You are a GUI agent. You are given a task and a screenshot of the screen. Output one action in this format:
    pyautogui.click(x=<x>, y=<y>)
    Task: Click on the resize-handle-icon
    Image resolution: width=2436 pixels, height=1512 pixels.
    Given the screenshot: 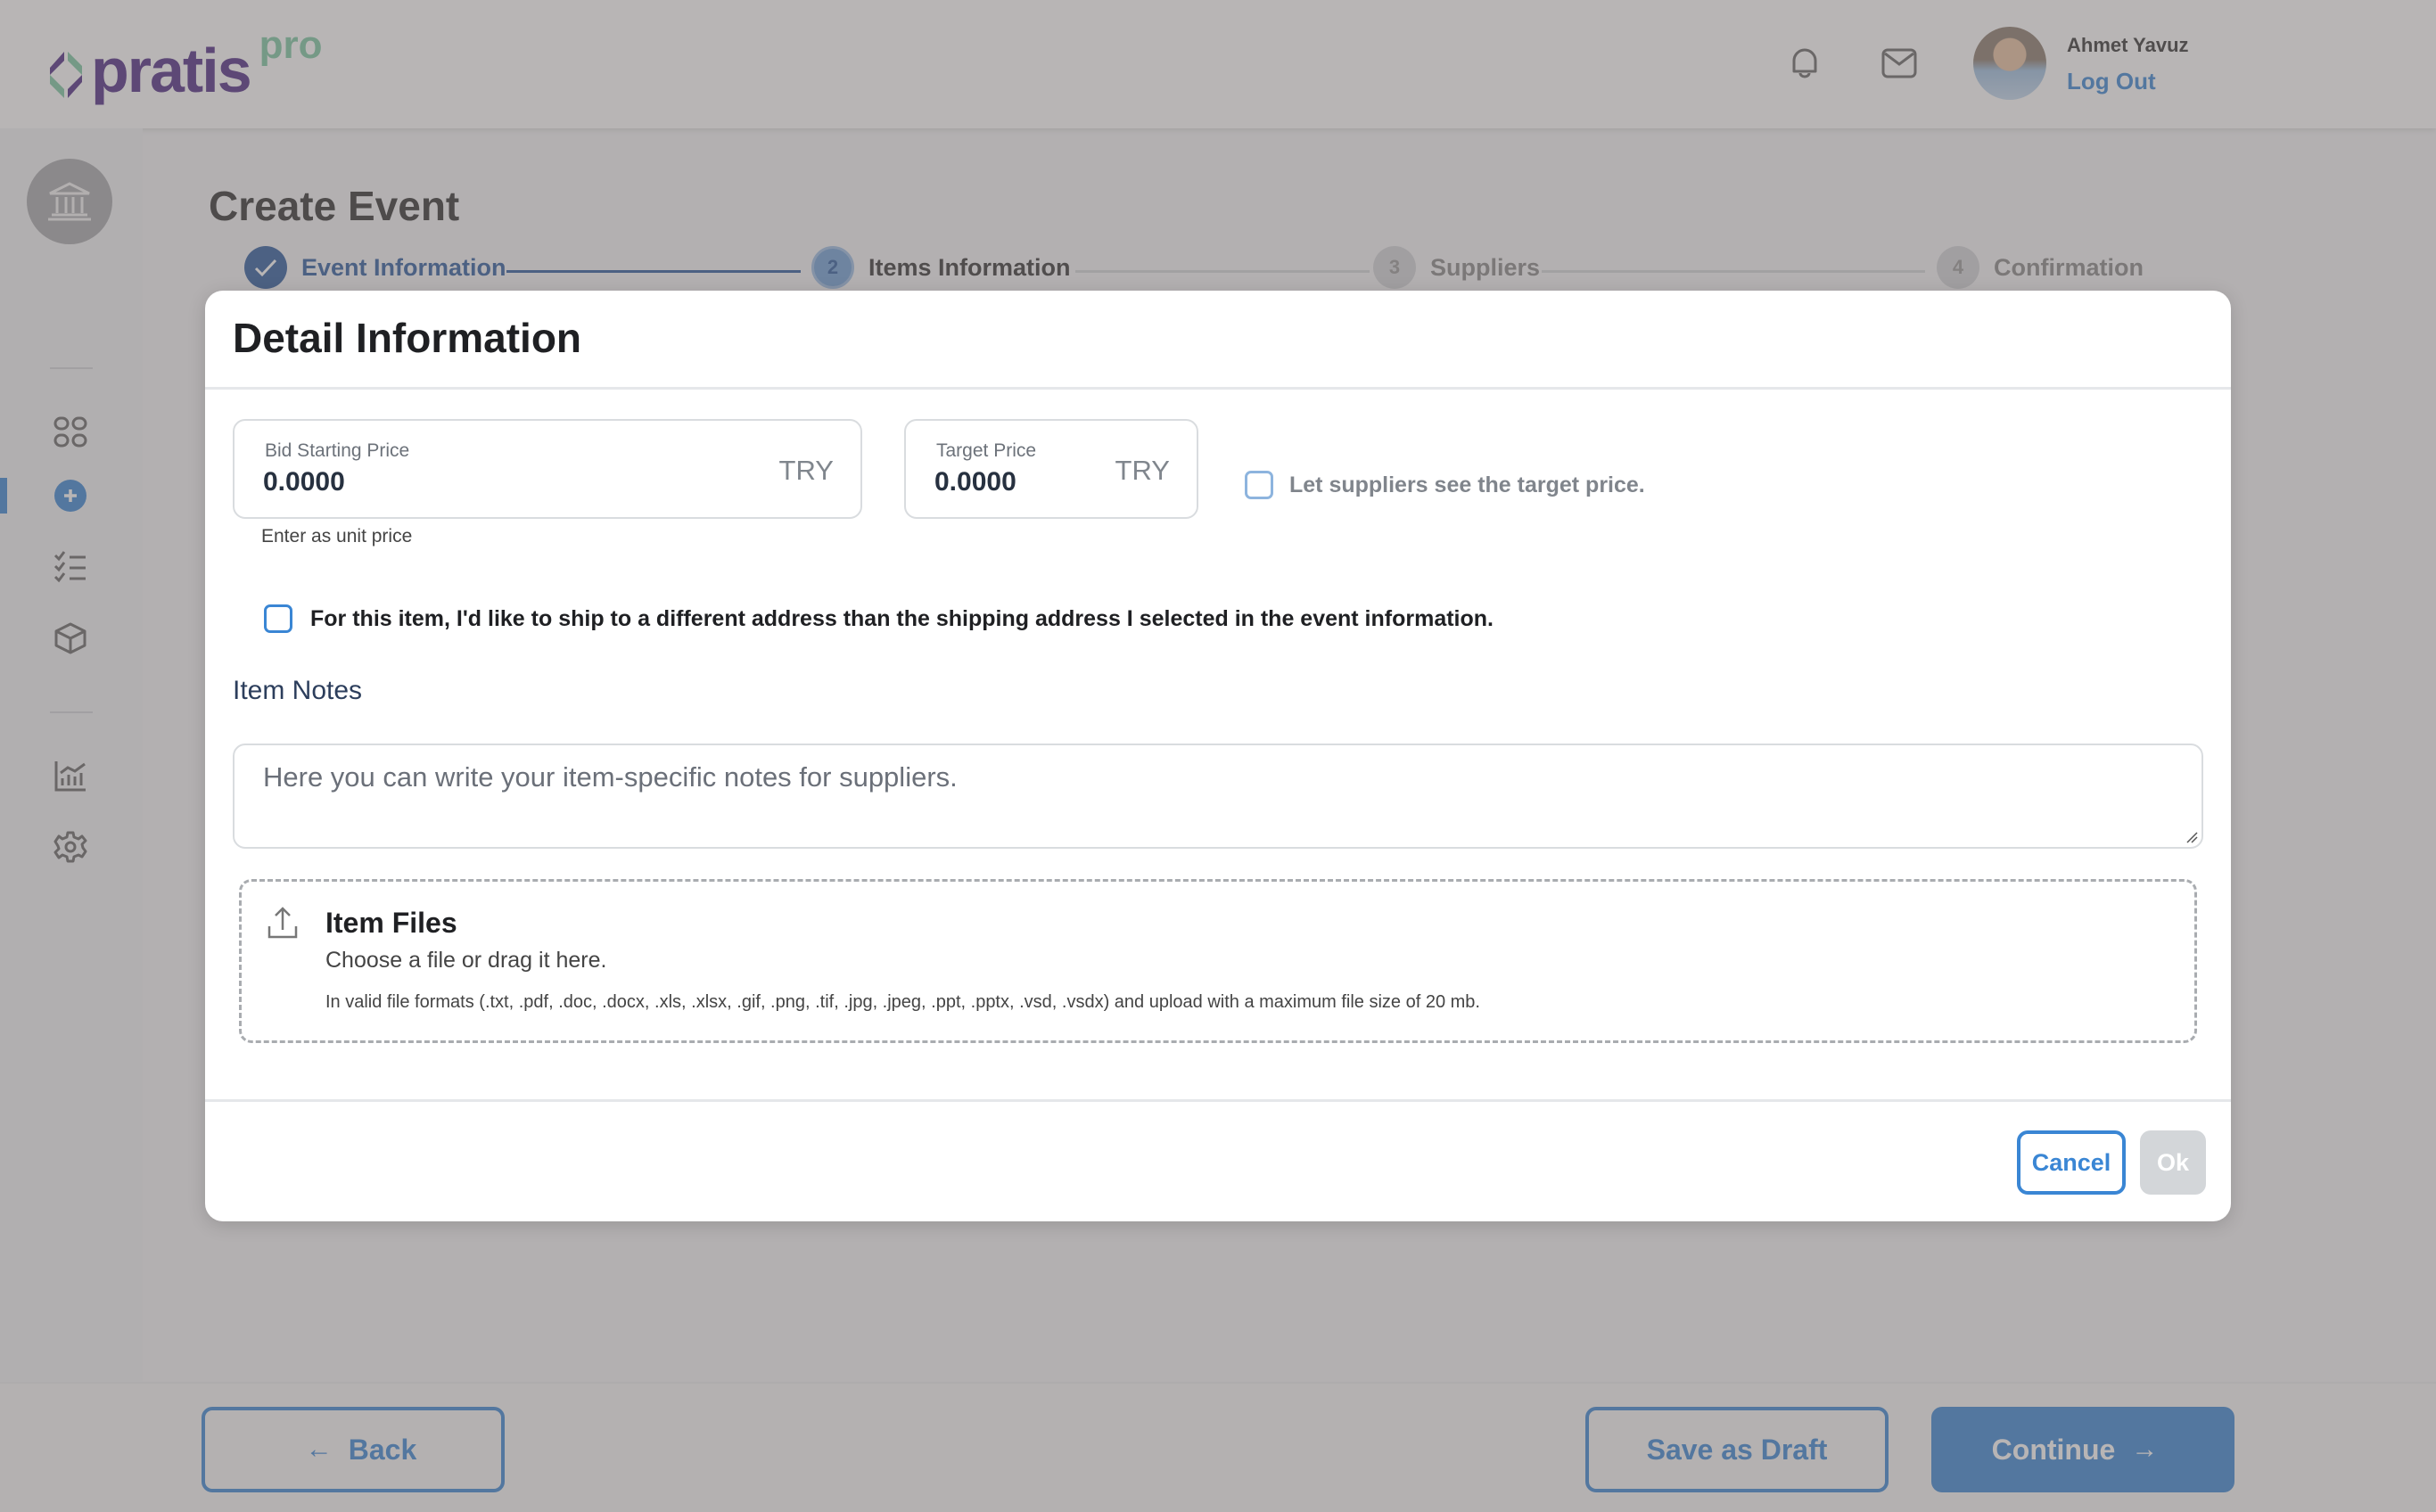 What is the action you would take?
    pyautogui.click(x=2191, y=836)
    